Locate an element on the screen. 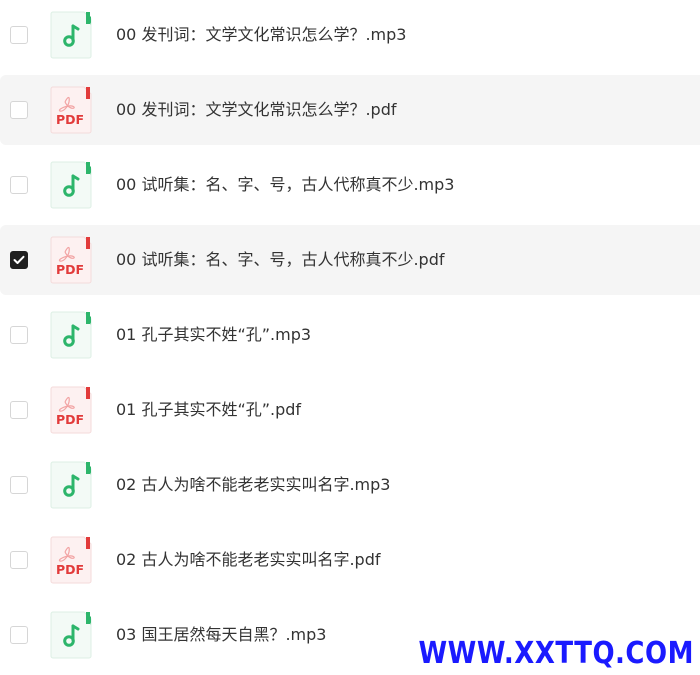  file-name: 03 国王居然每天自黑？.mp3 is located at coordinates (221, 635).